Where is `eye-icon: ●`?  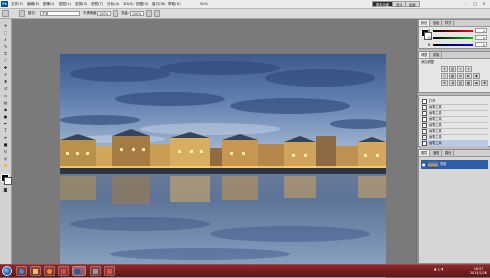
eye-icon: ● is located at coordinates (424, 164).